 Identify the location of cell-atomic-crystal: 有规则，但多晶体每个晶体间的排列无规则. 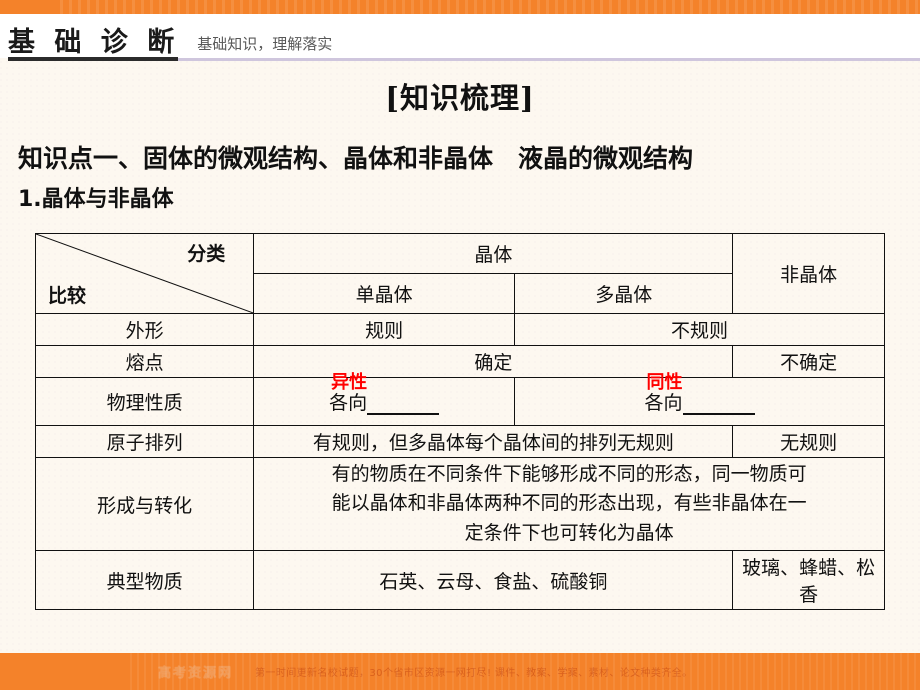
(493, 441).